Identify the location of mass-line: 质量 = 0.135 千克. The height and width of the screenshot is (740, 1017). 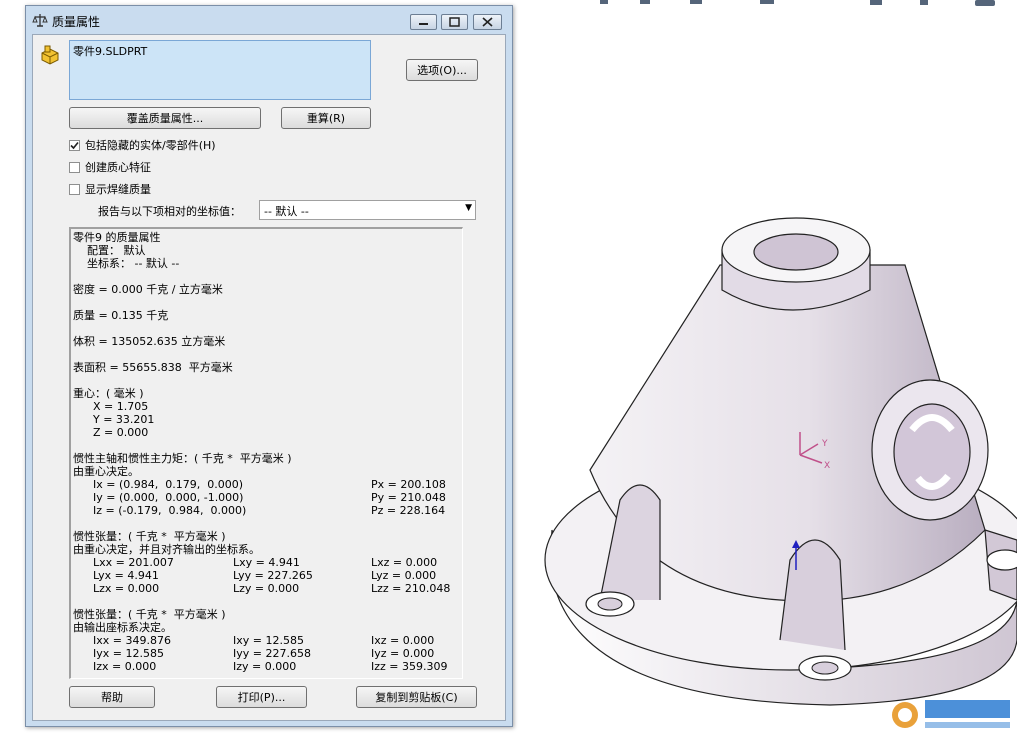
(121, 315).